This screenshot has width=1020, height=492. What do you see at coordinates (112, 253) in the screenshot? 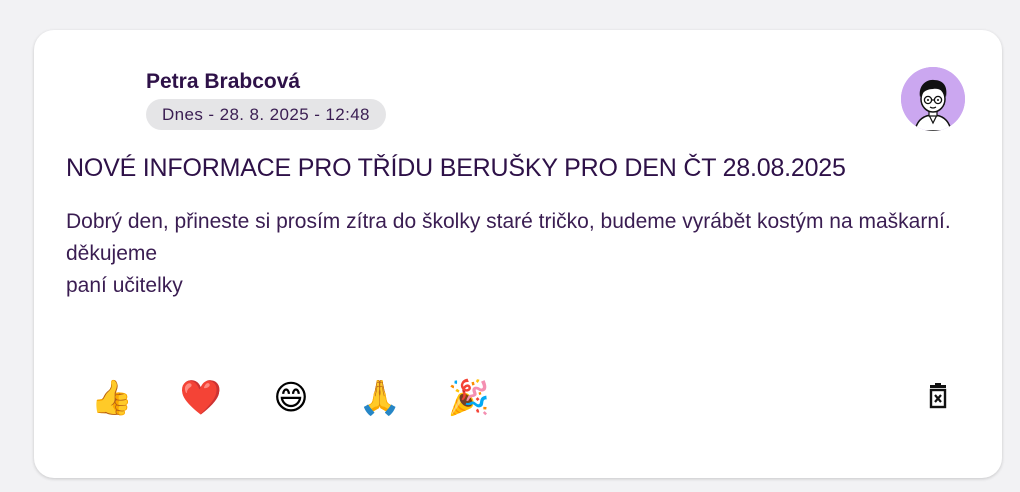
I see `body-line: děkujeme` at bounding box center [112, 253].